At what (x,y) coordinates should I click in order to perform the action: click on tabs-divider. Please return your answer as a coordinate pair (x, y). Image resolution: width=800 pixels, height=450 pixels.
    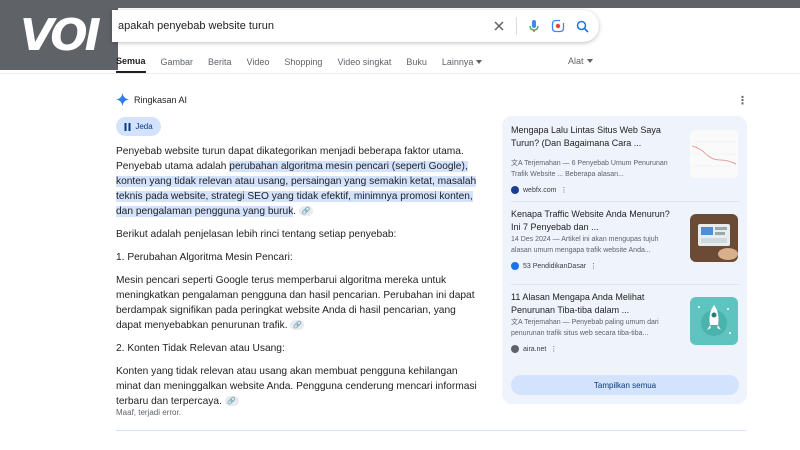
    Looking at the image, I should click on (400, 73).